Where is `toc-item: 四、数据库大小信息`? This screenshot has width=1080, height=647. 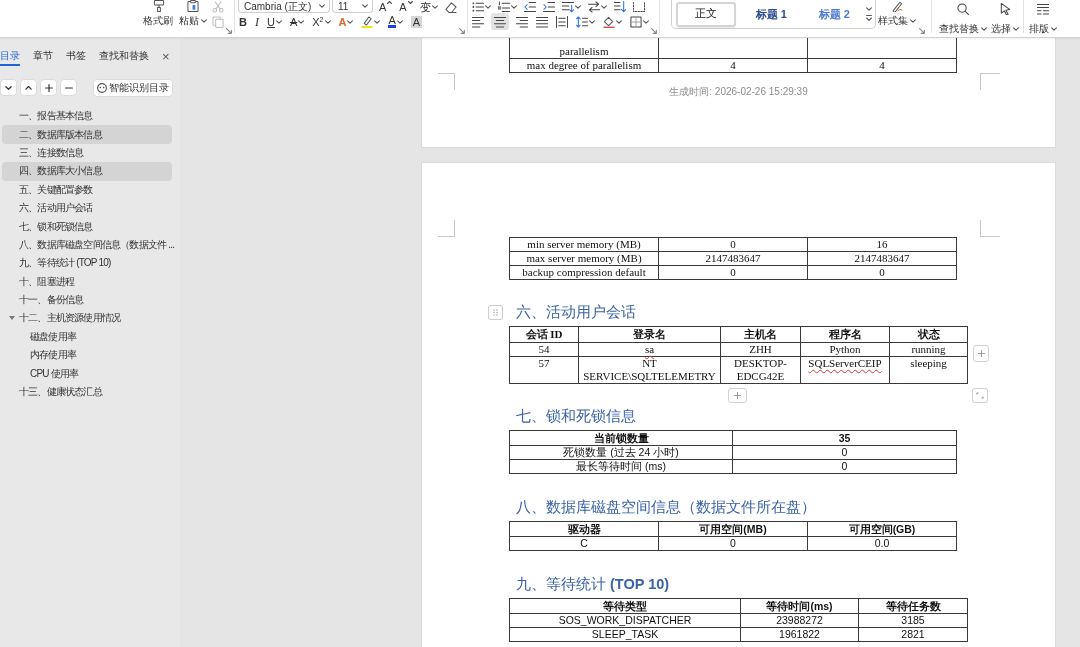
toc-item: 四、数据库大小信息 is located at coordinates (87, 171).